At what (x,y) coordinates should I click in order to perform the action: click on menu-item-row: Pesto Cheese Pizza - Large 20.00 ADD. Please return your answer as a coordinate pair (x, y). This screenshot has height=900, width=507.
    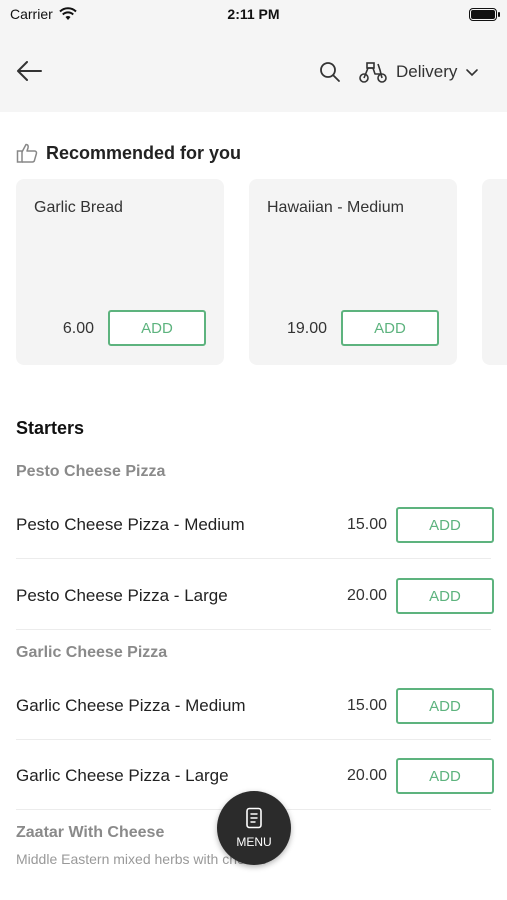
    Looking at the image, I should click on (255, 596).